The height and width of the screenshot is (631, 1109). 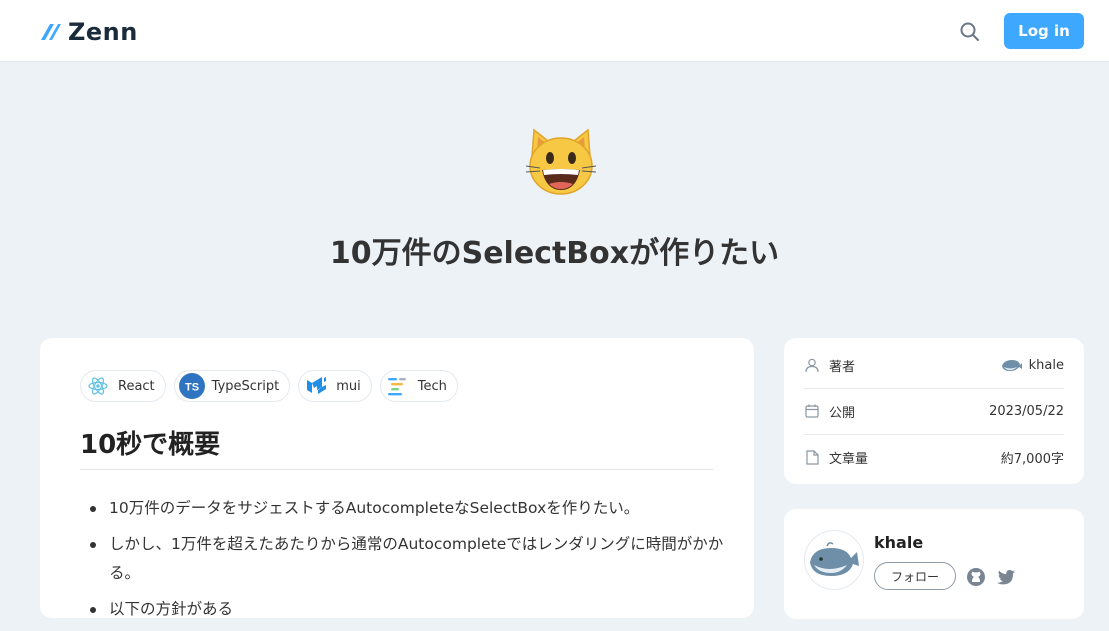 What do you see at coordinates (335, 386) in the screenshot?
I see `tag-mui: mui` at bounding box center [335, 386].